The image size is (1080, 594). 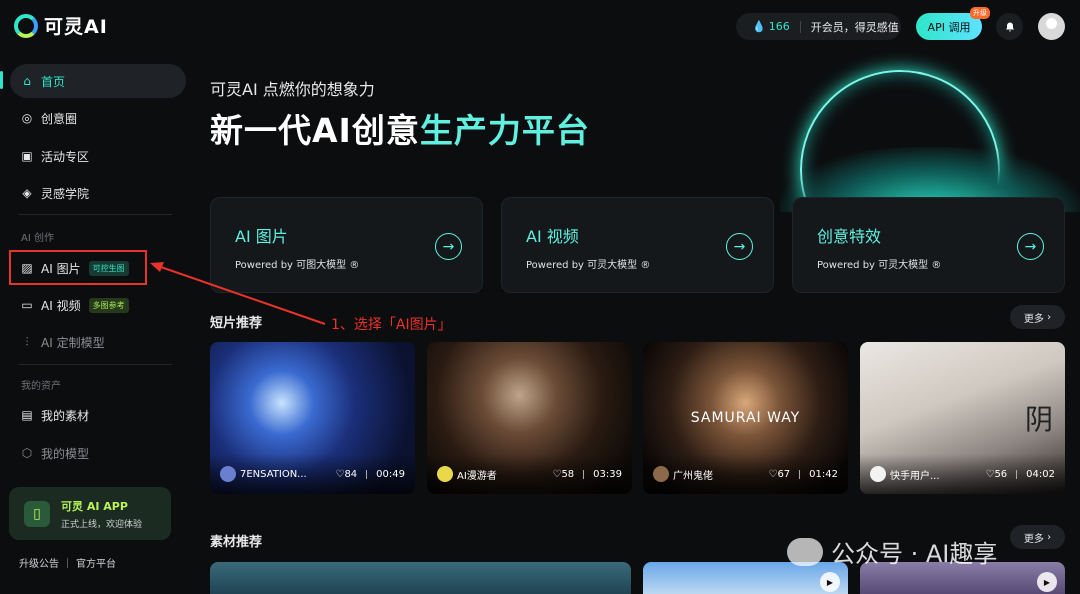 I want to click on card-overlay-text: 阴, so click(x=1038, y=419).